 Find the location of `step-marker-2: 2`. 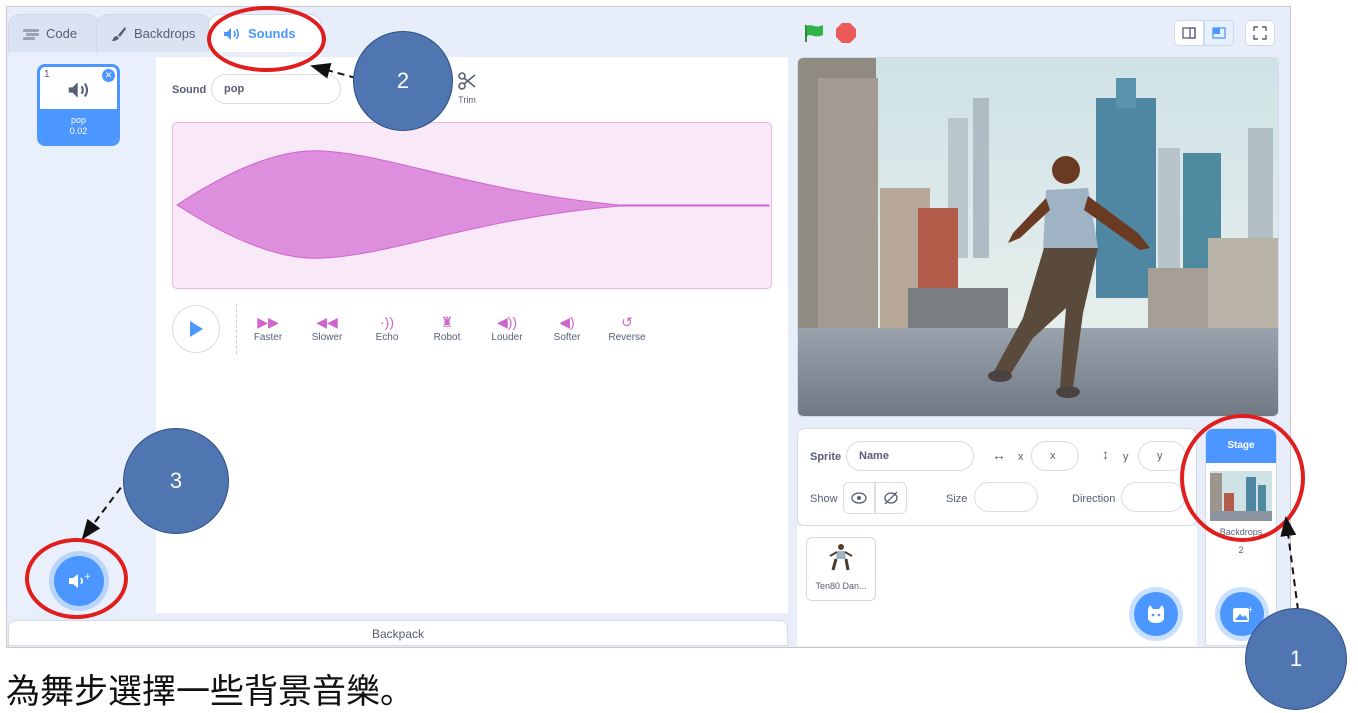

step-marker-2: 2 is located at coordinates (403, 81).